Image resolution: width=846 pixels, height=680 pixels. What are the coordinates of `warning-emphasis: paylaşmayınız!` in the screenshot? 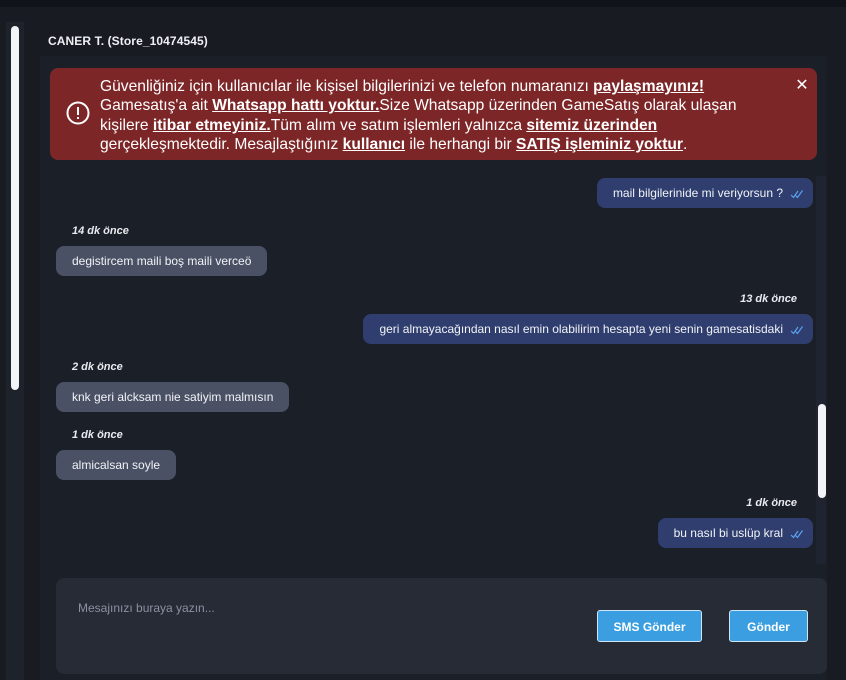 It's located at (649, 86).